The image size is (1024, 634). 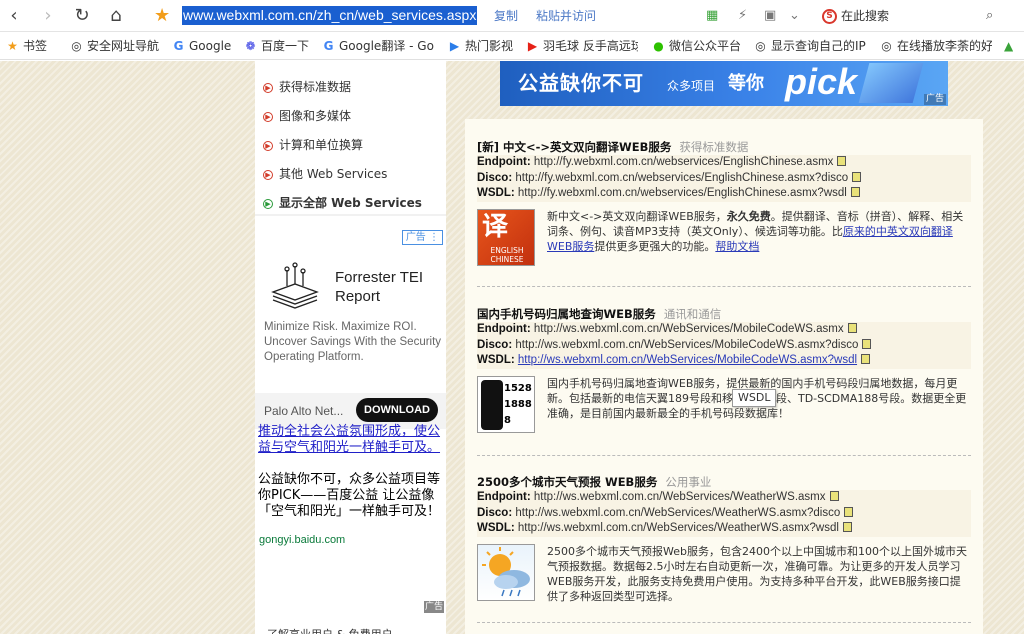 I want to click on category-link: ▶ 图像和多媒体, so click(x=307, y=116).